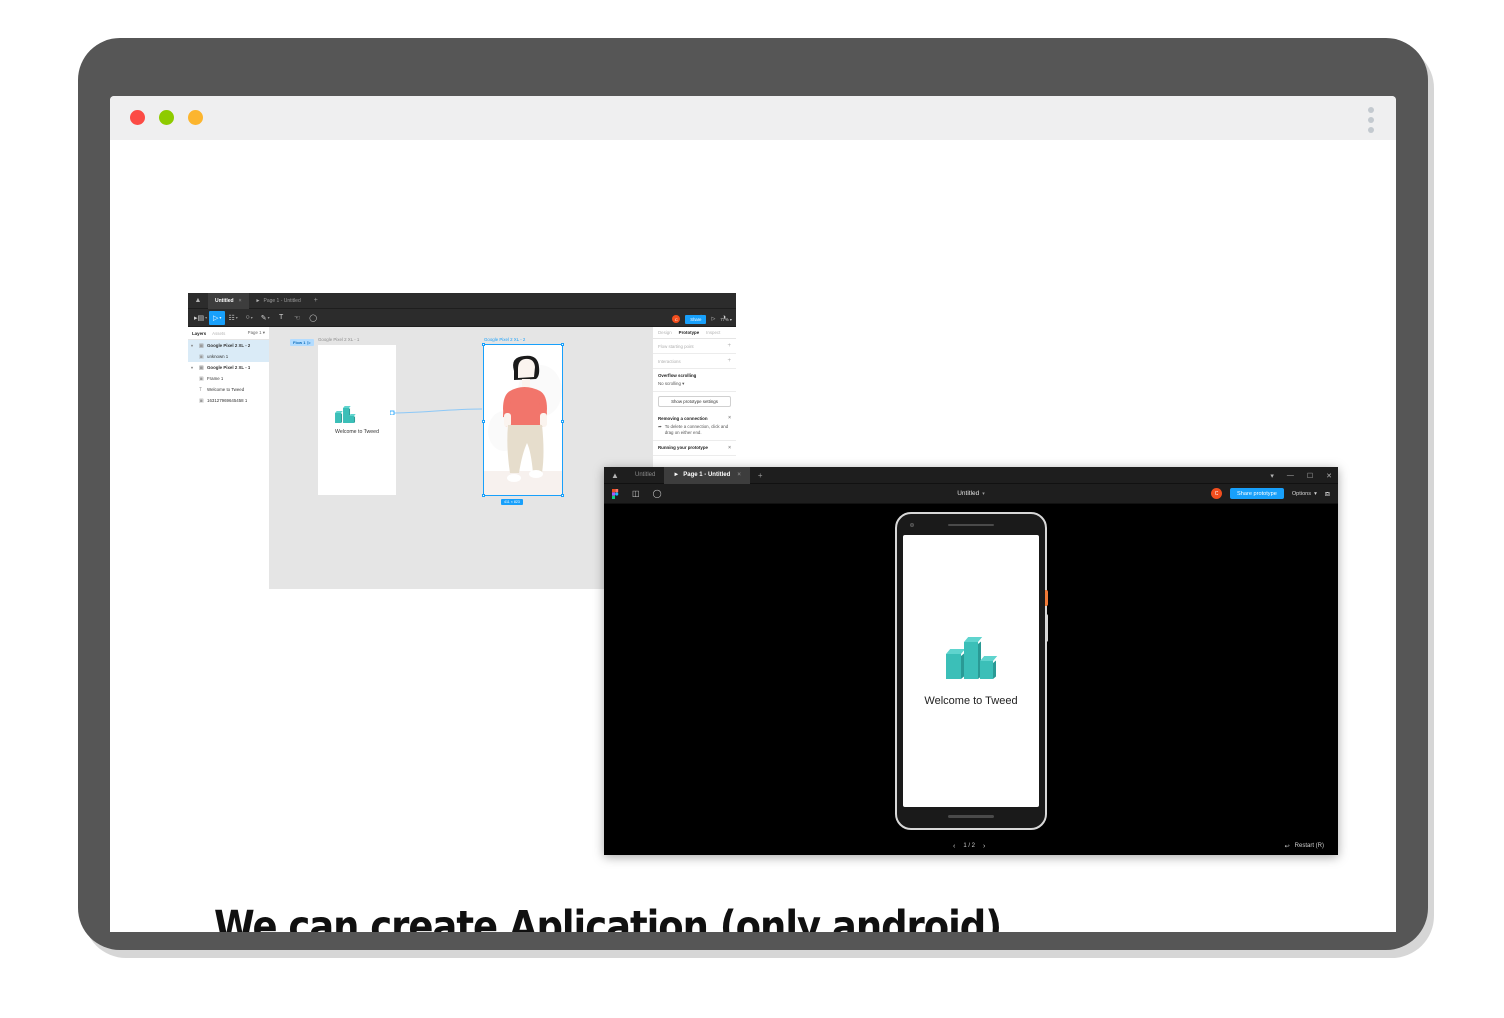 The width and height of the screenshot is (1504, 1018). Describe the element at coordinates (228, 301) in the screenshot. I see `editor-tab-untitled: Untitled ×` at that location.